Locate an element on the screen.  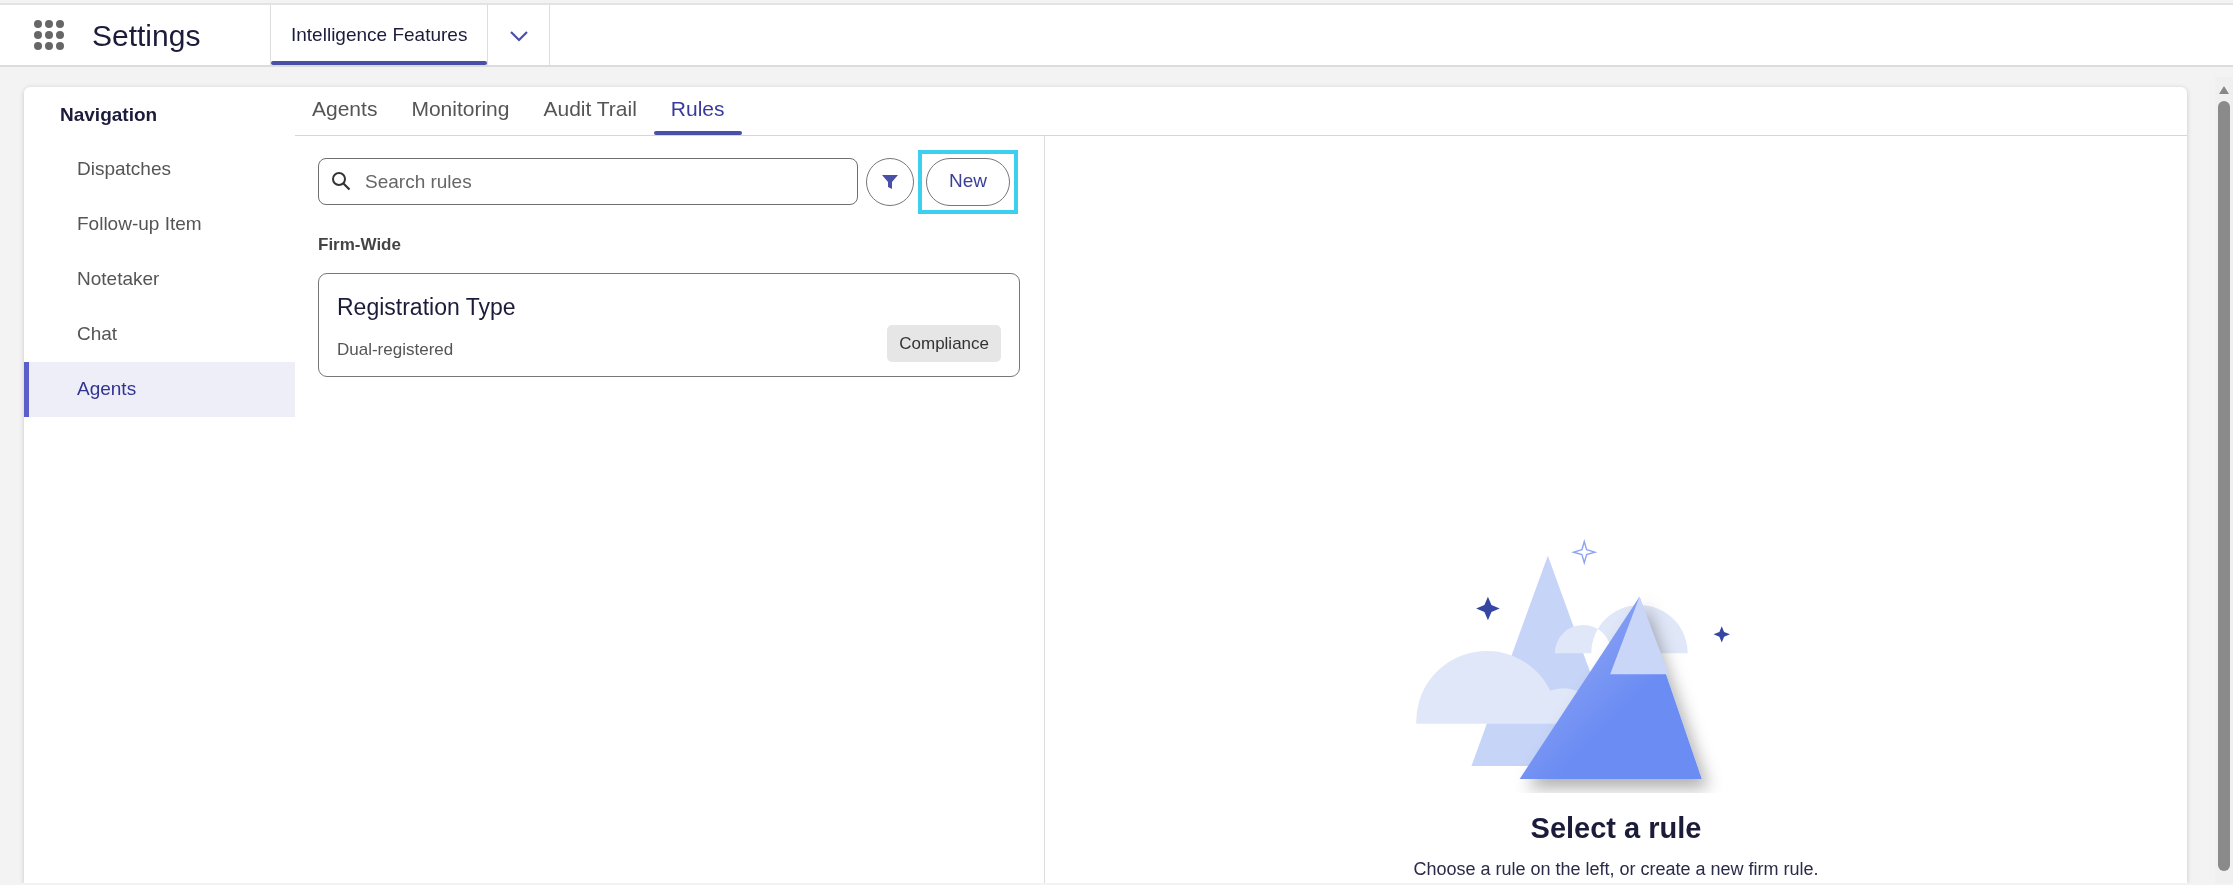
tab: Audit Trail is located at coordinates (590, 107).